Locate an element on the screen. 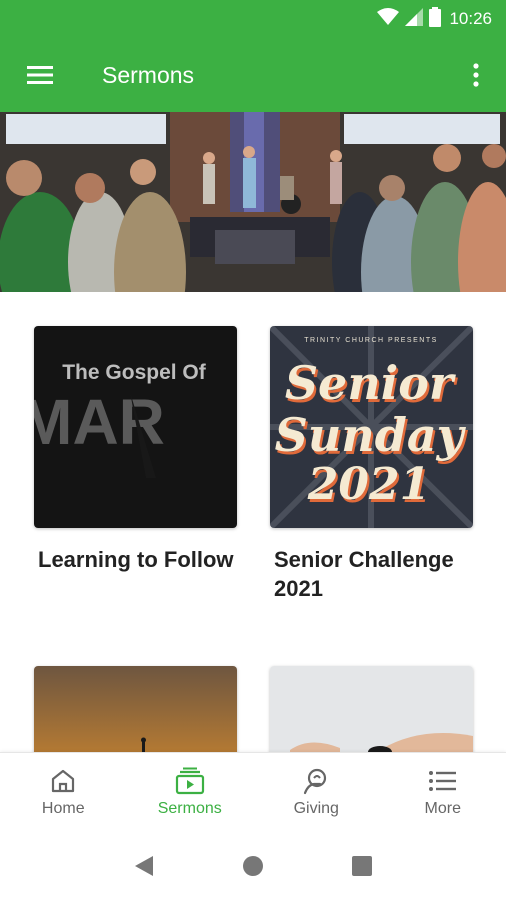 Image resolution: width=506 pixels, height=900 pixels. nav-sermons-label: Sermons is located at coordinates (189, 808).